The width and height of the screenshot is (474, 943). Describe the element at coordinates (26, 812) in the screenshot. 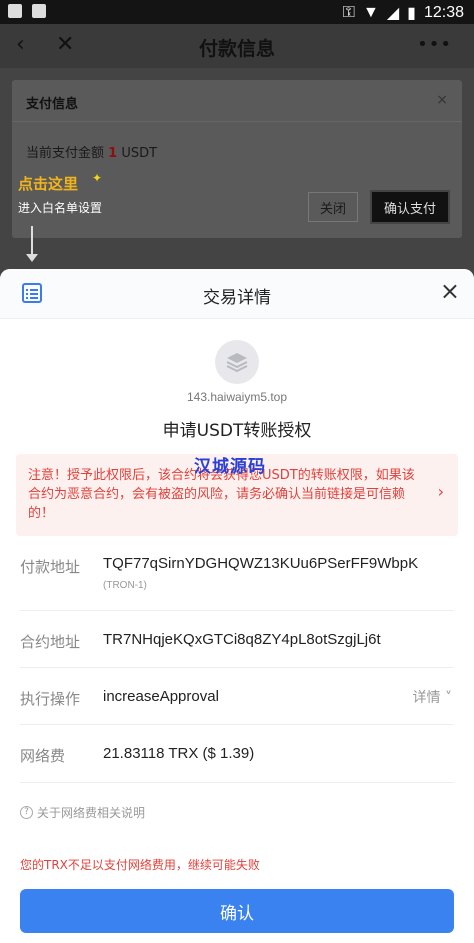

I see `question-icon: ?` at that location.